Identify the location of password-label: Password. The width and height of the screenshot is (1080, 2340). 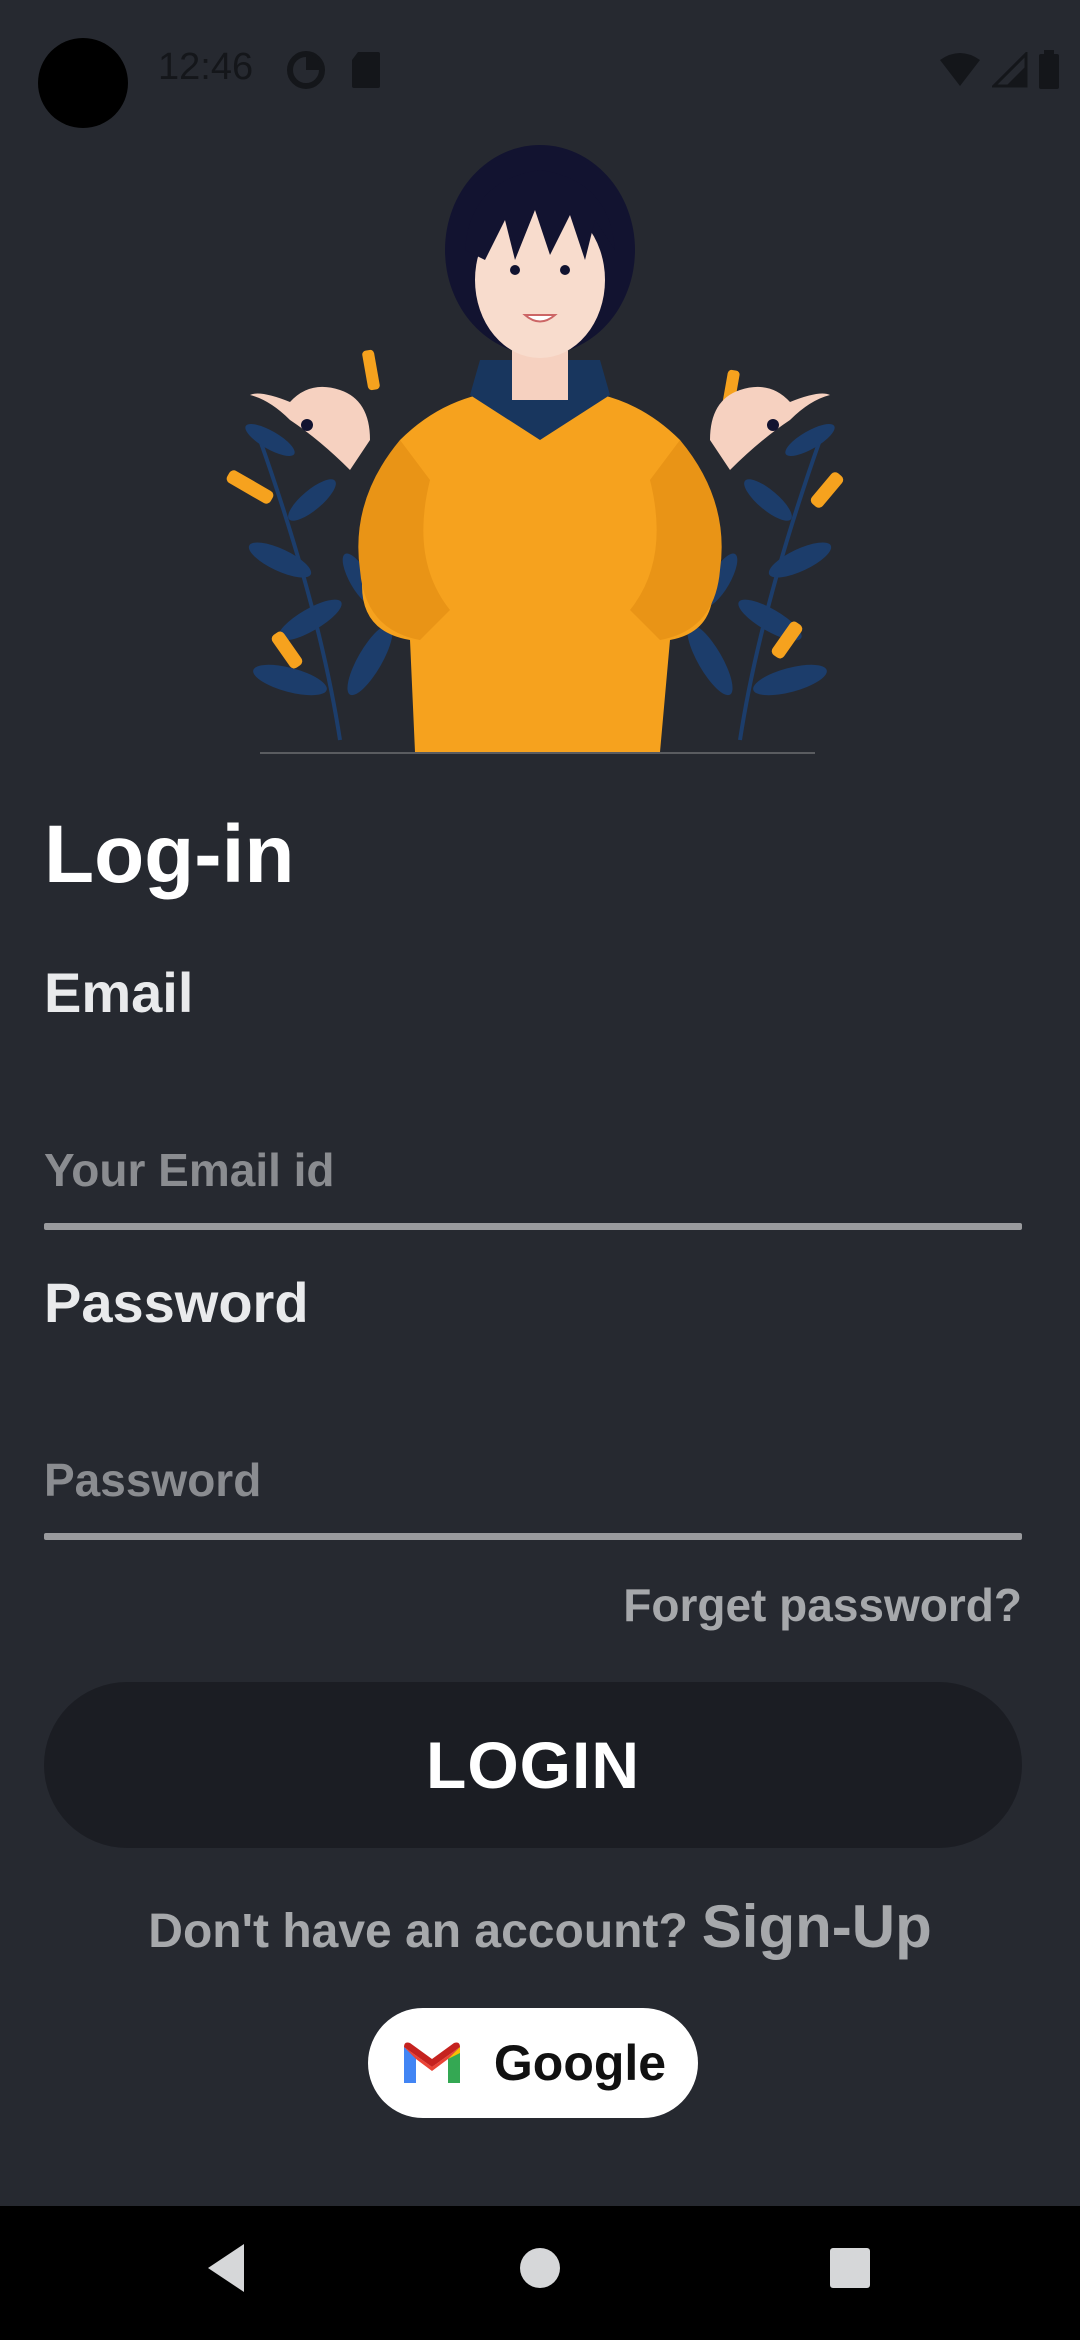
(176, 1302).